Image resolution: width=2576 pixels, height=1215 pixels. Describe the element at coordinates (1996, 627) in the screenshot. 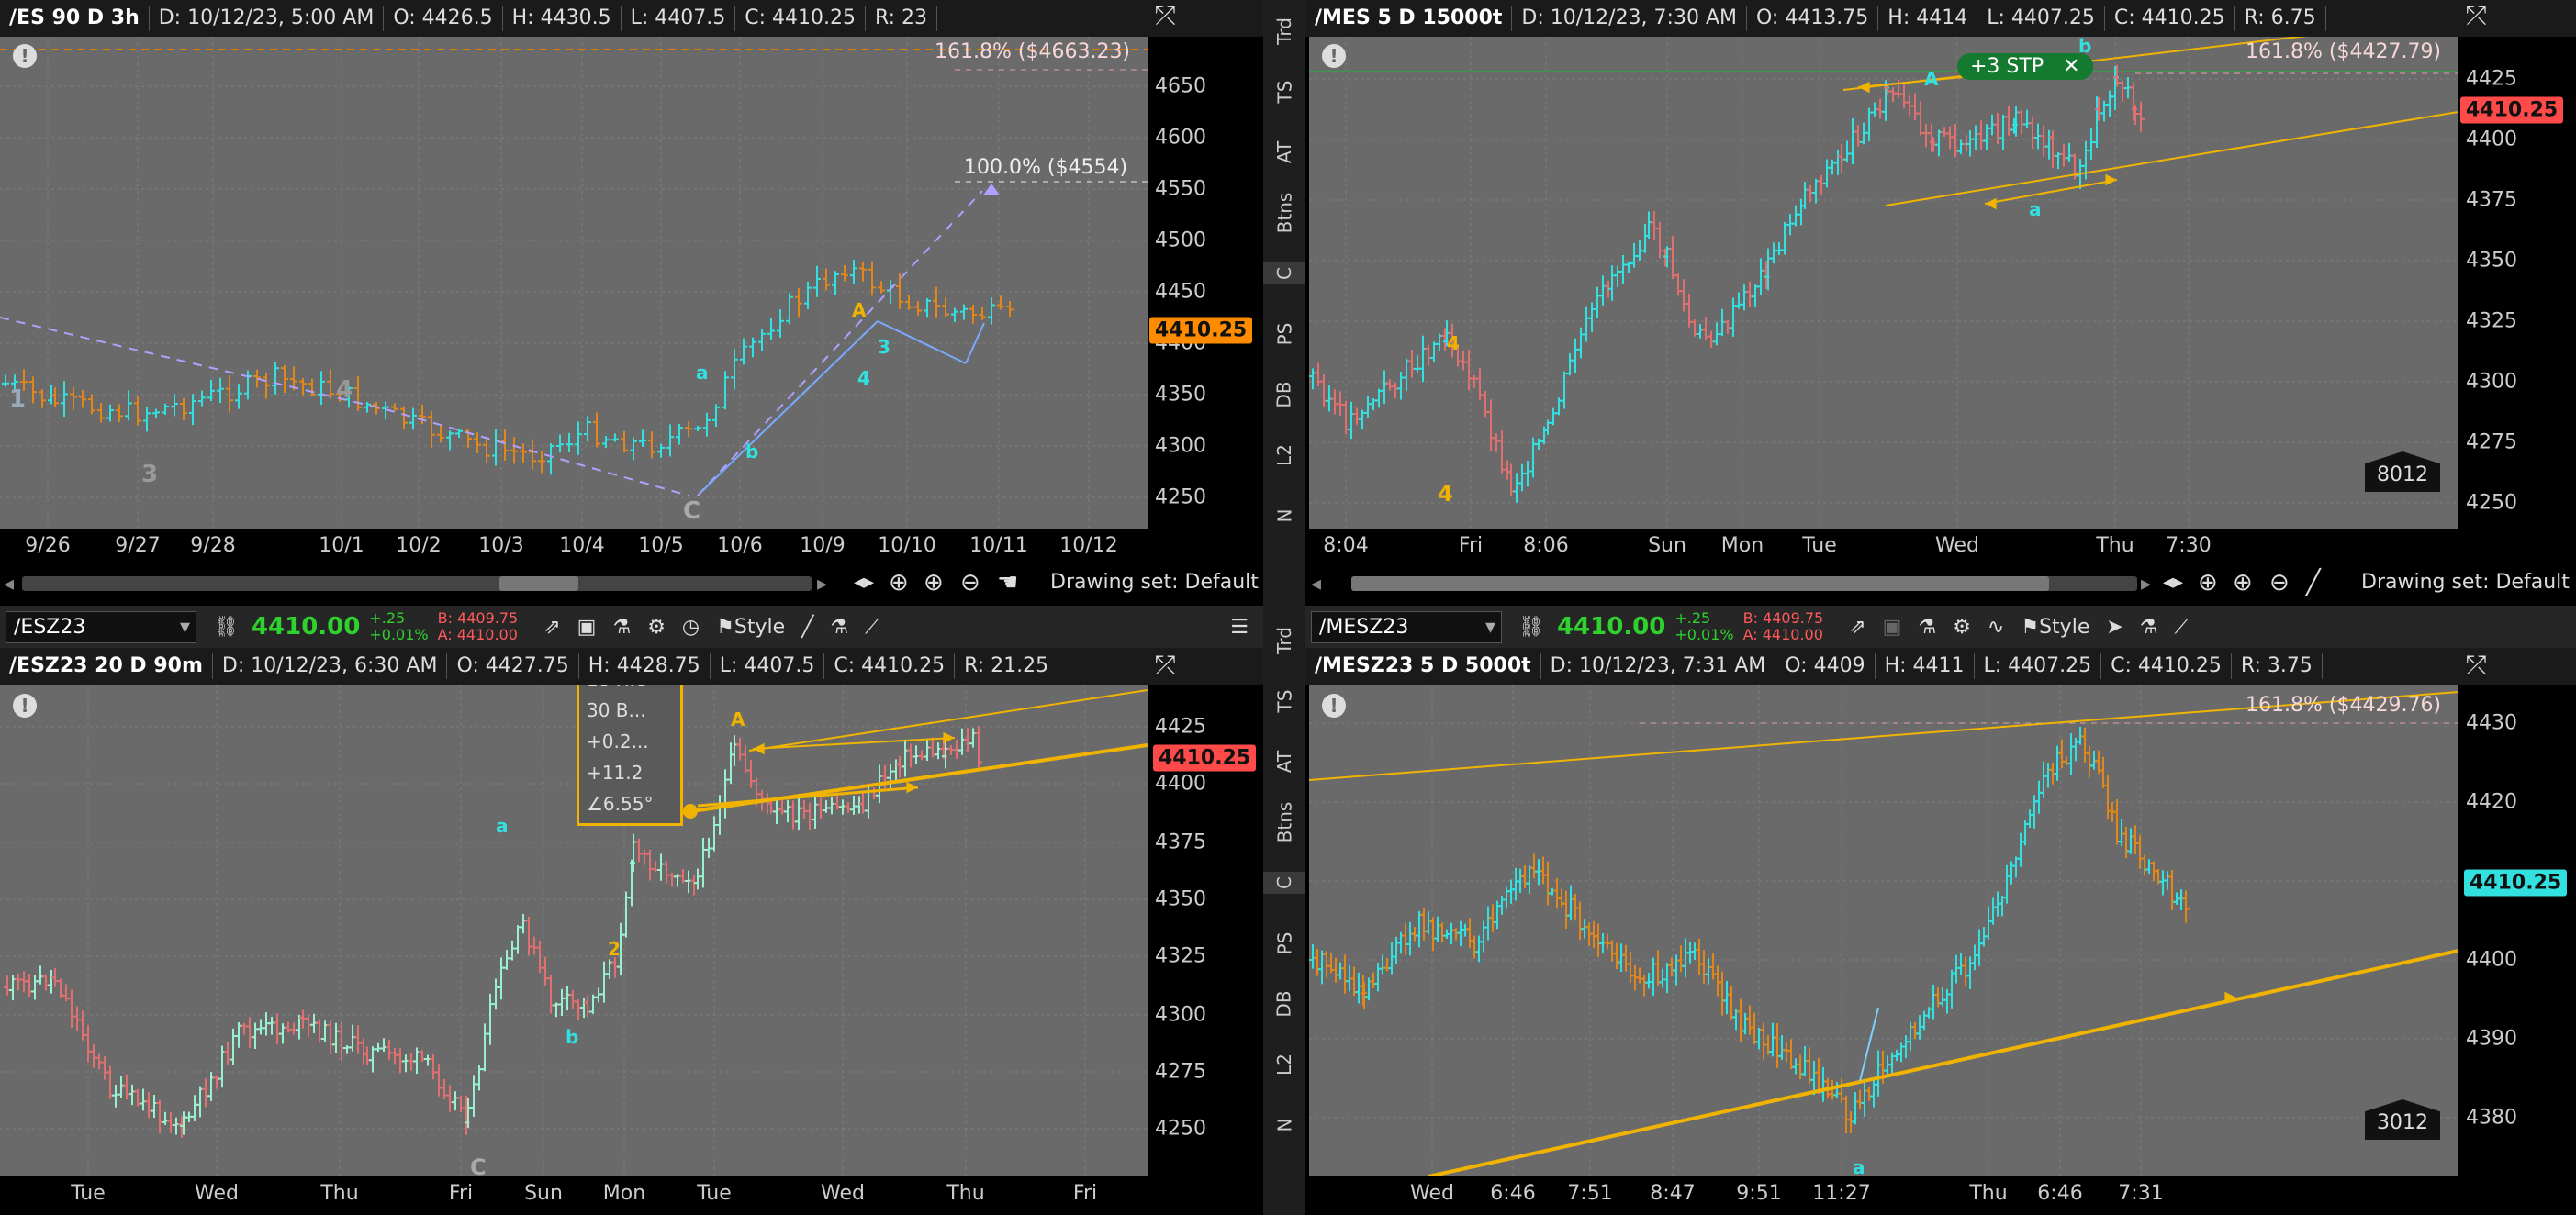

I see `indicator-icon: ∿` at that location.